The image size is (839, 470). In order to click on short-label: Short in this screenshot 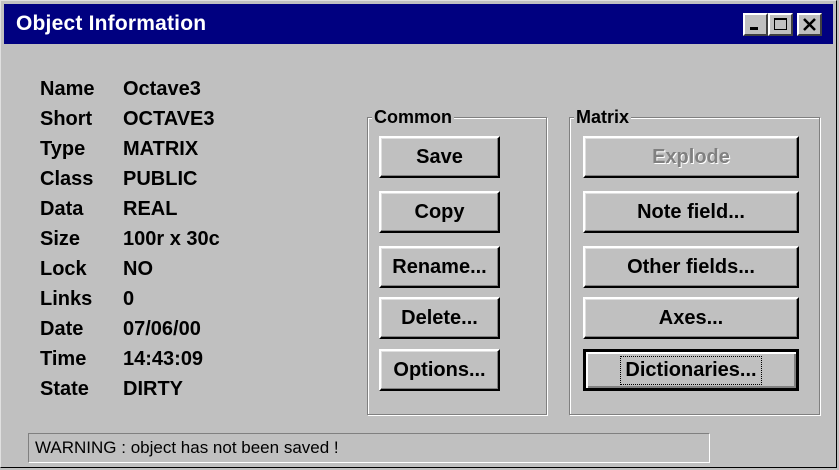, I will do `click(66, 119)`.